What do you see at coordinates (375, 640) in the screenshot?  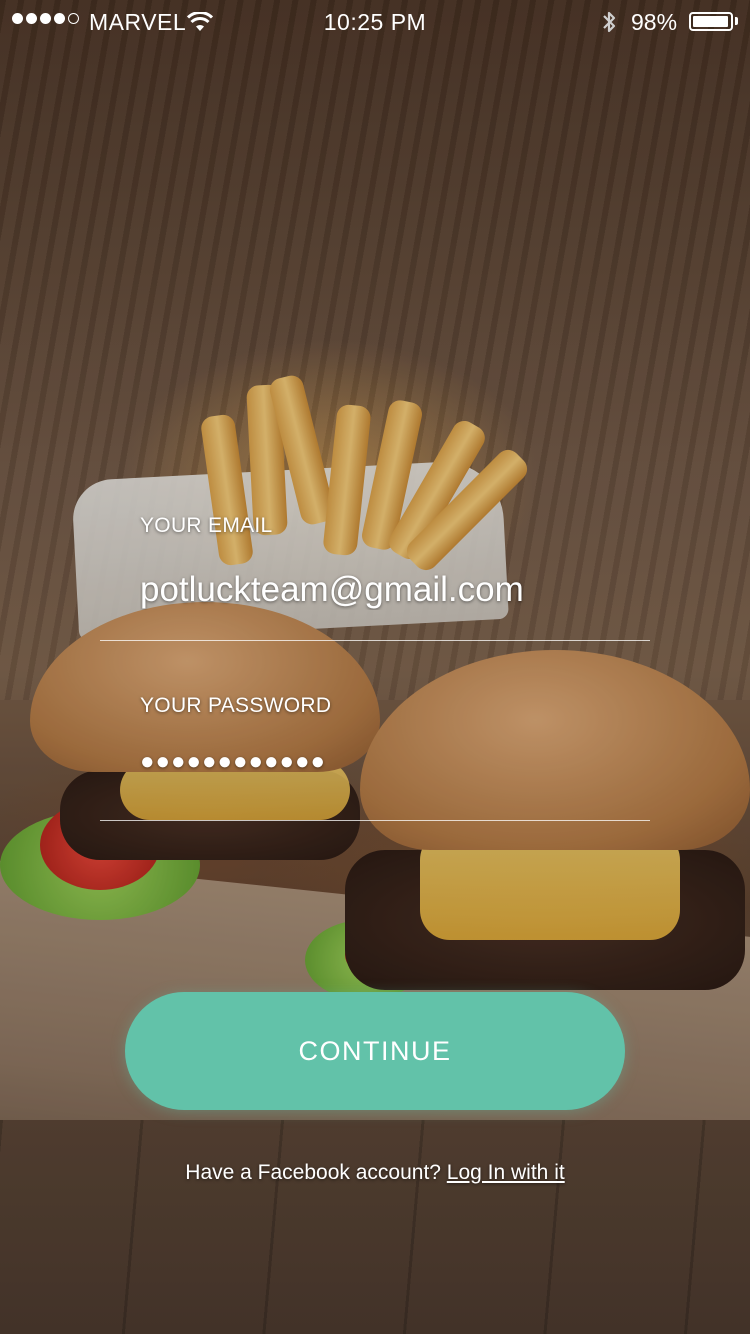 I see `email-underline` at bounding box center [375, 640].